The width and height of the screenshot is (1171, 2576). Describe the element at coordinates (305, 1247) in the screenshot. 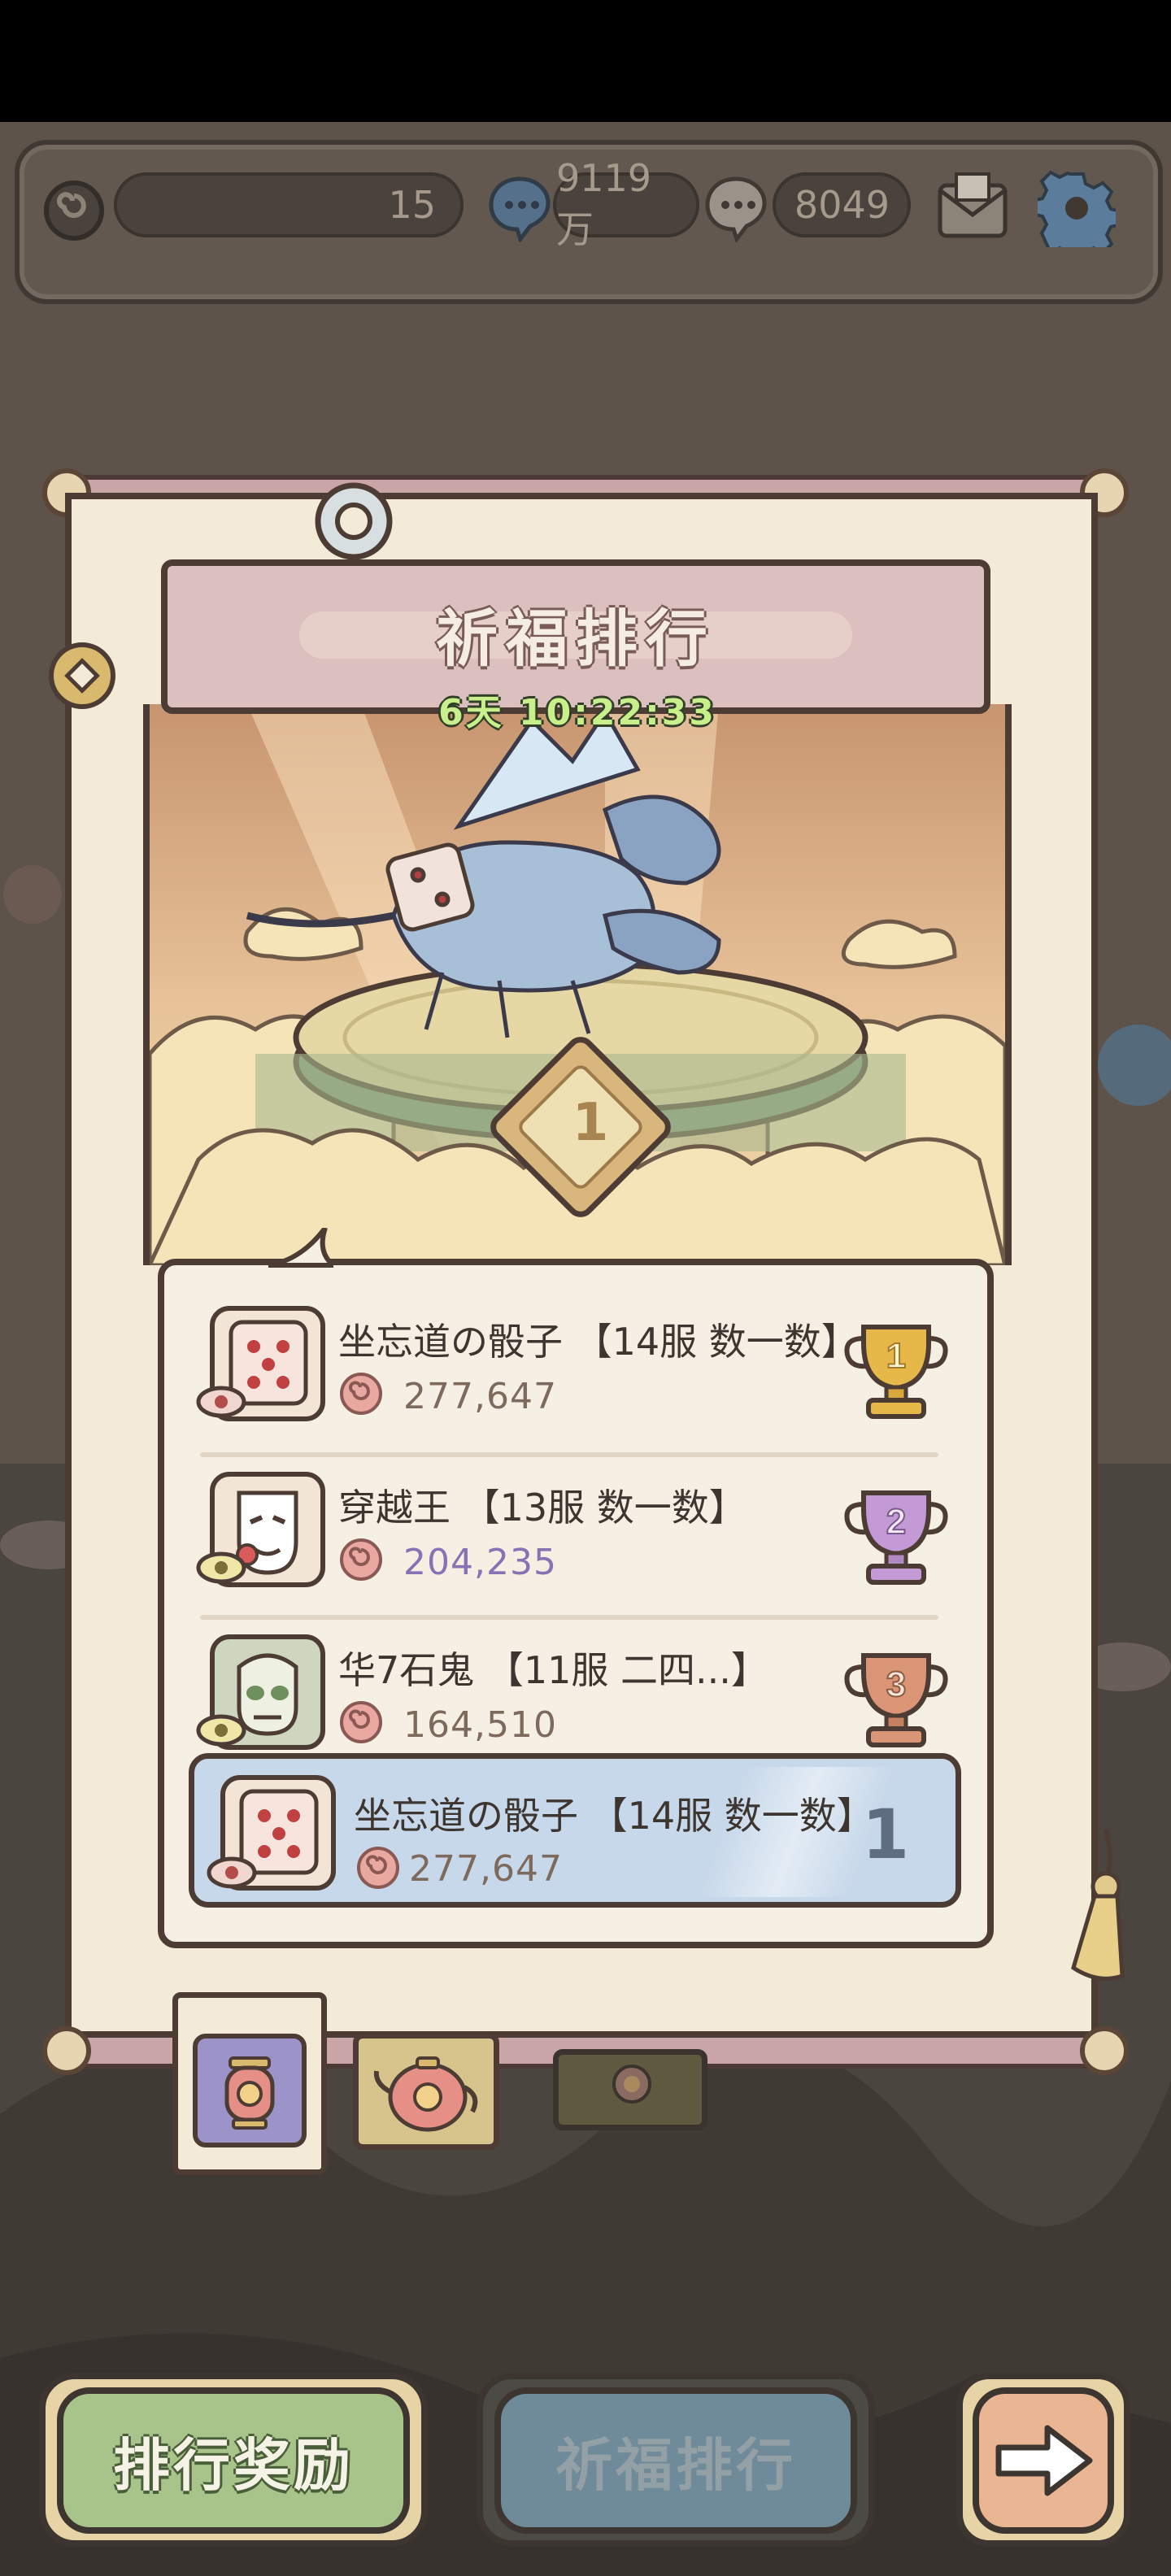

I see `speech-tail` at that location.